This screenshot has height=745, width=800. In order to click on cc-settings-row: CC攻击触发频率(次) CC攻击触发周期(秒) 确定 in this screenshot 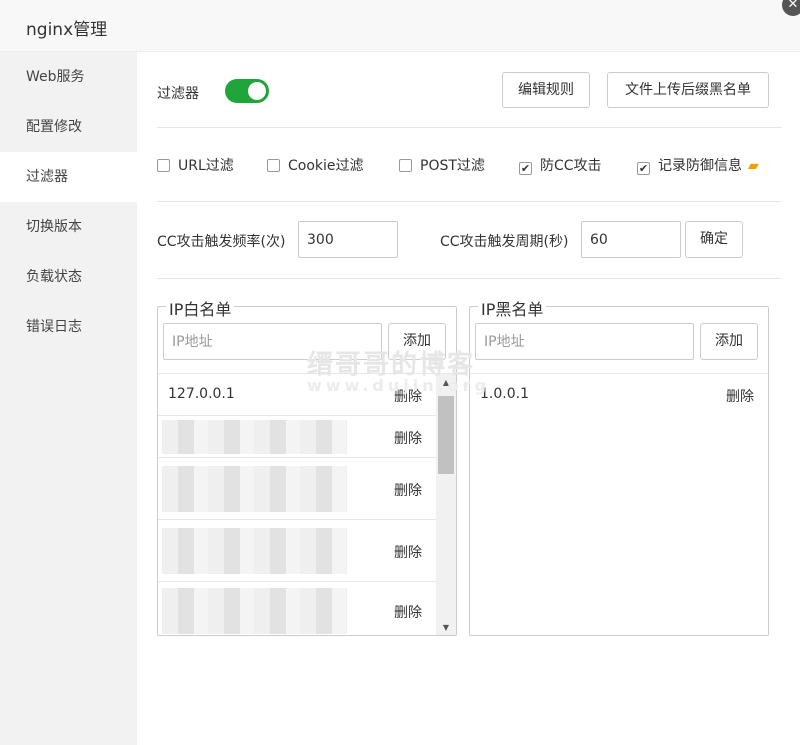, I will do `click(472, 240)`.